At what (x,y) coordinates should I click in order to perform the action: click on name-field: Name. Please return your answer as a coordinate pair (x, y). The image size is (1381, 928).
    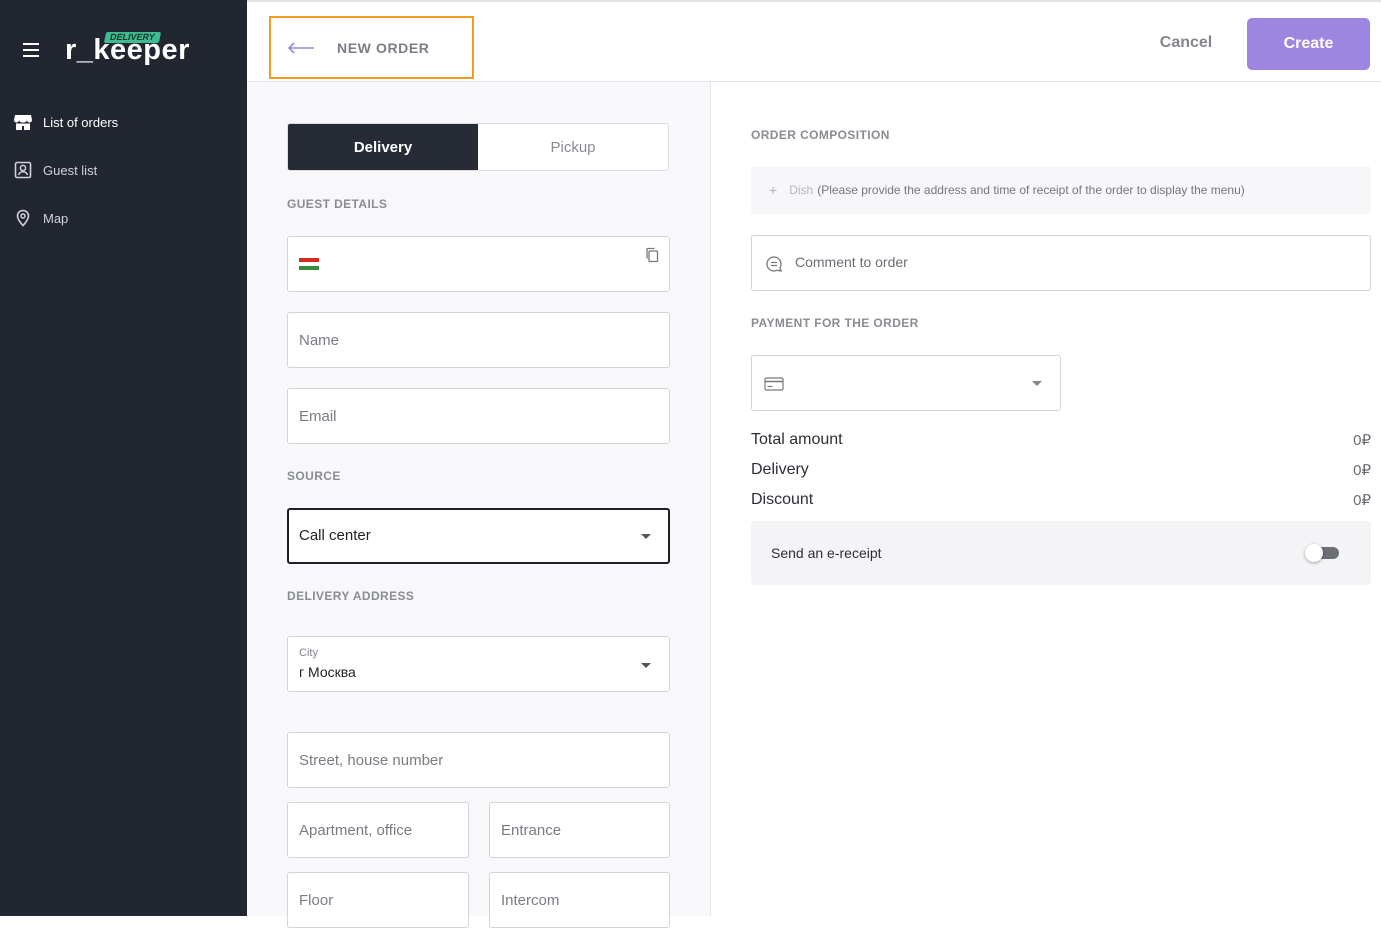
    Looking at the image, I should click on (478, 340).